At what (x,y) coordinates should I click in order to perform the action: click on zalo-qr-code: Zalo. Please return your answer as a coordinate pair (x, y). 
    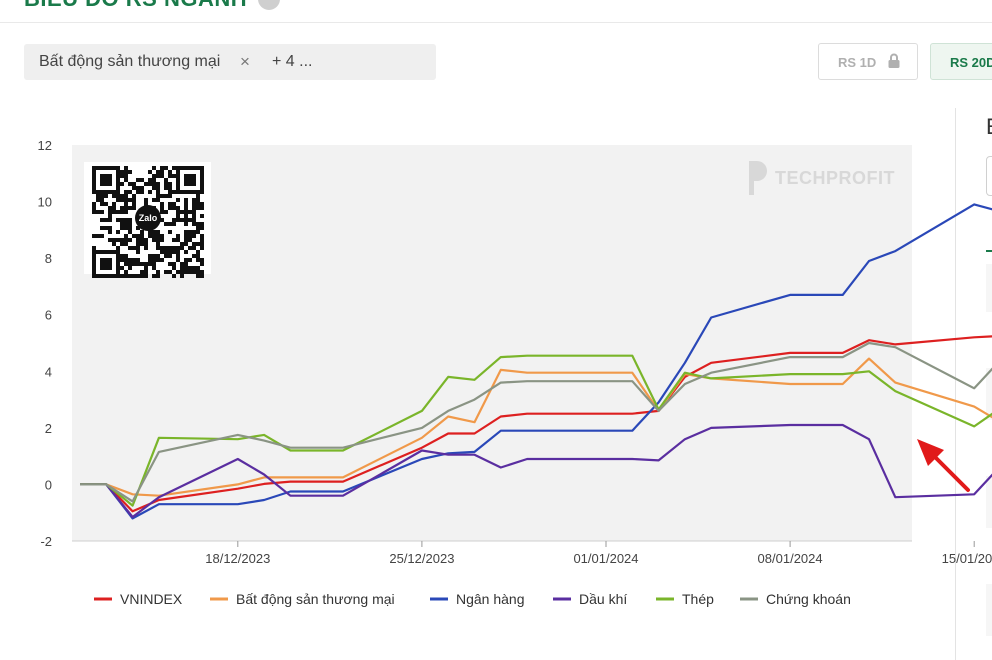
    Looking at the image, I should click on (147, 220).